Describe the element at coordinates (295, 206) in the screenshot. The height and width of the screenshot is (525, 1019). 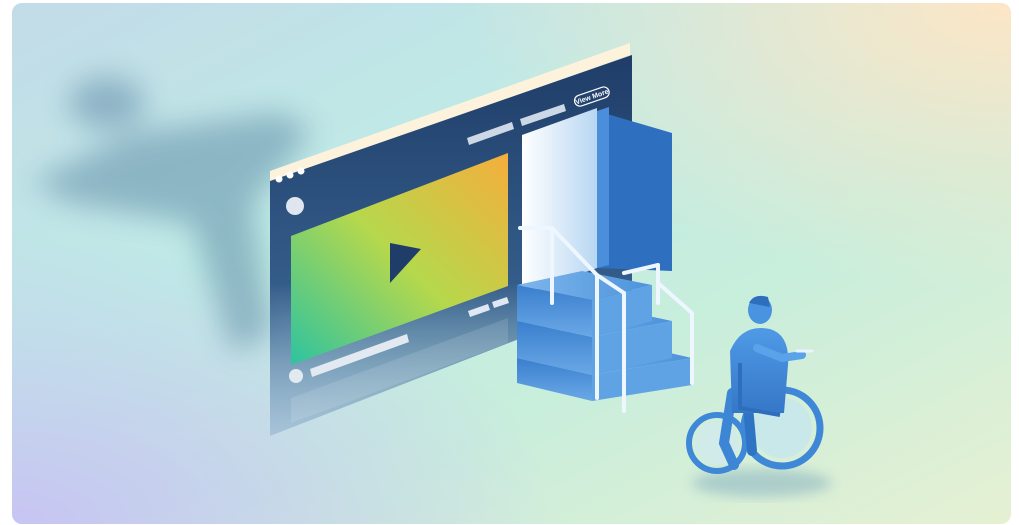
I see `avatar` at that location.